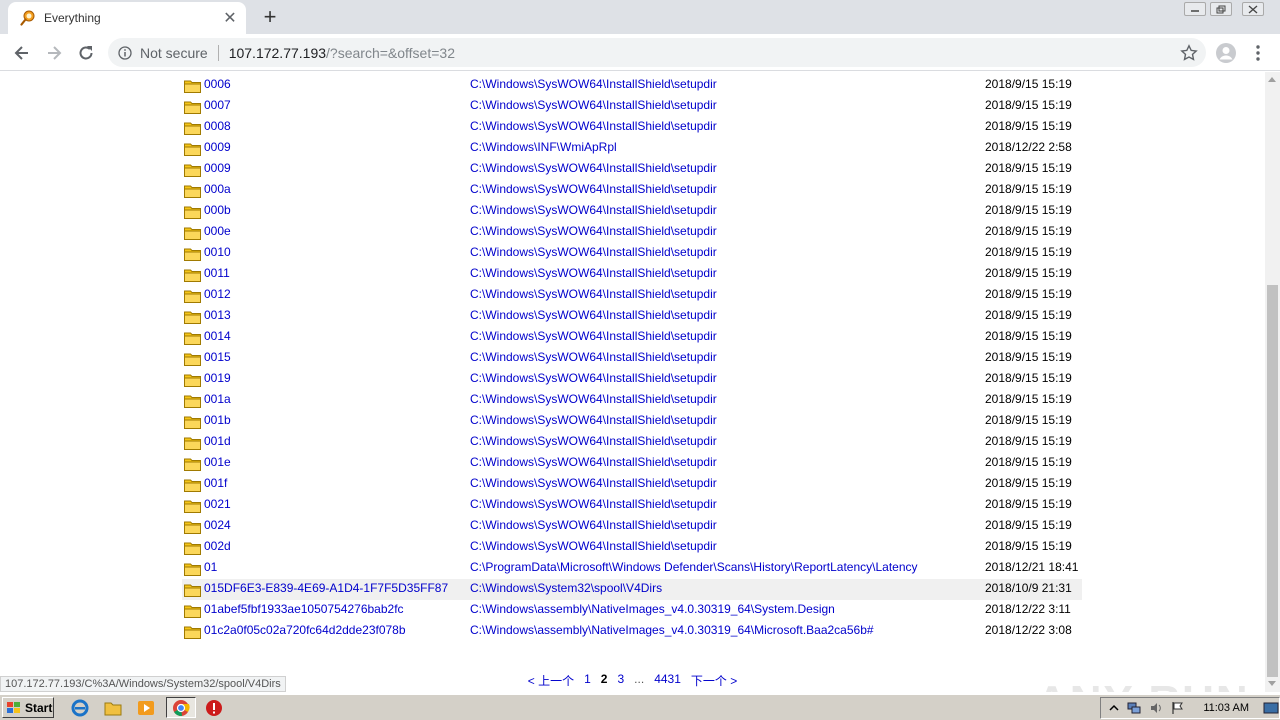 This screenshot has height=720, width=1280. I want to click on prev-page-link: < 上一个, so click(551, 681).